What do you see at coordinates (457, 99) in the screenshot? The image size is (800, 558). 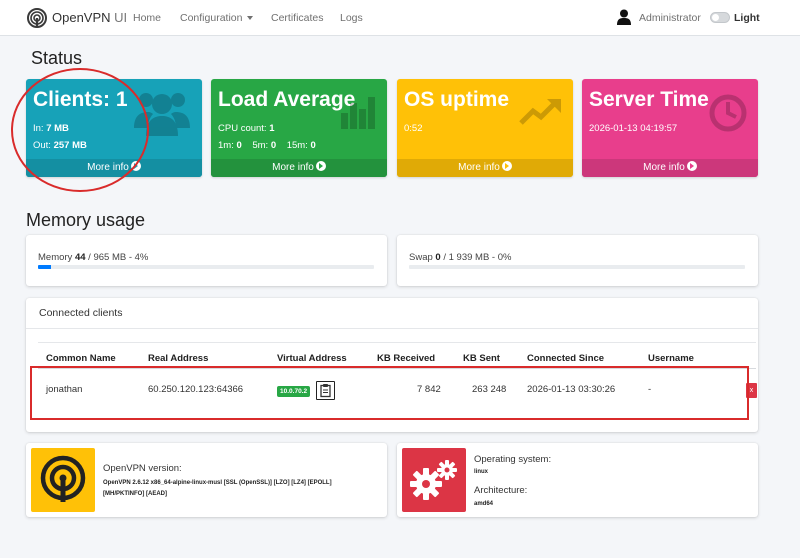 I see `uptime-title: OS uptime` at bounding box center [457, 99].